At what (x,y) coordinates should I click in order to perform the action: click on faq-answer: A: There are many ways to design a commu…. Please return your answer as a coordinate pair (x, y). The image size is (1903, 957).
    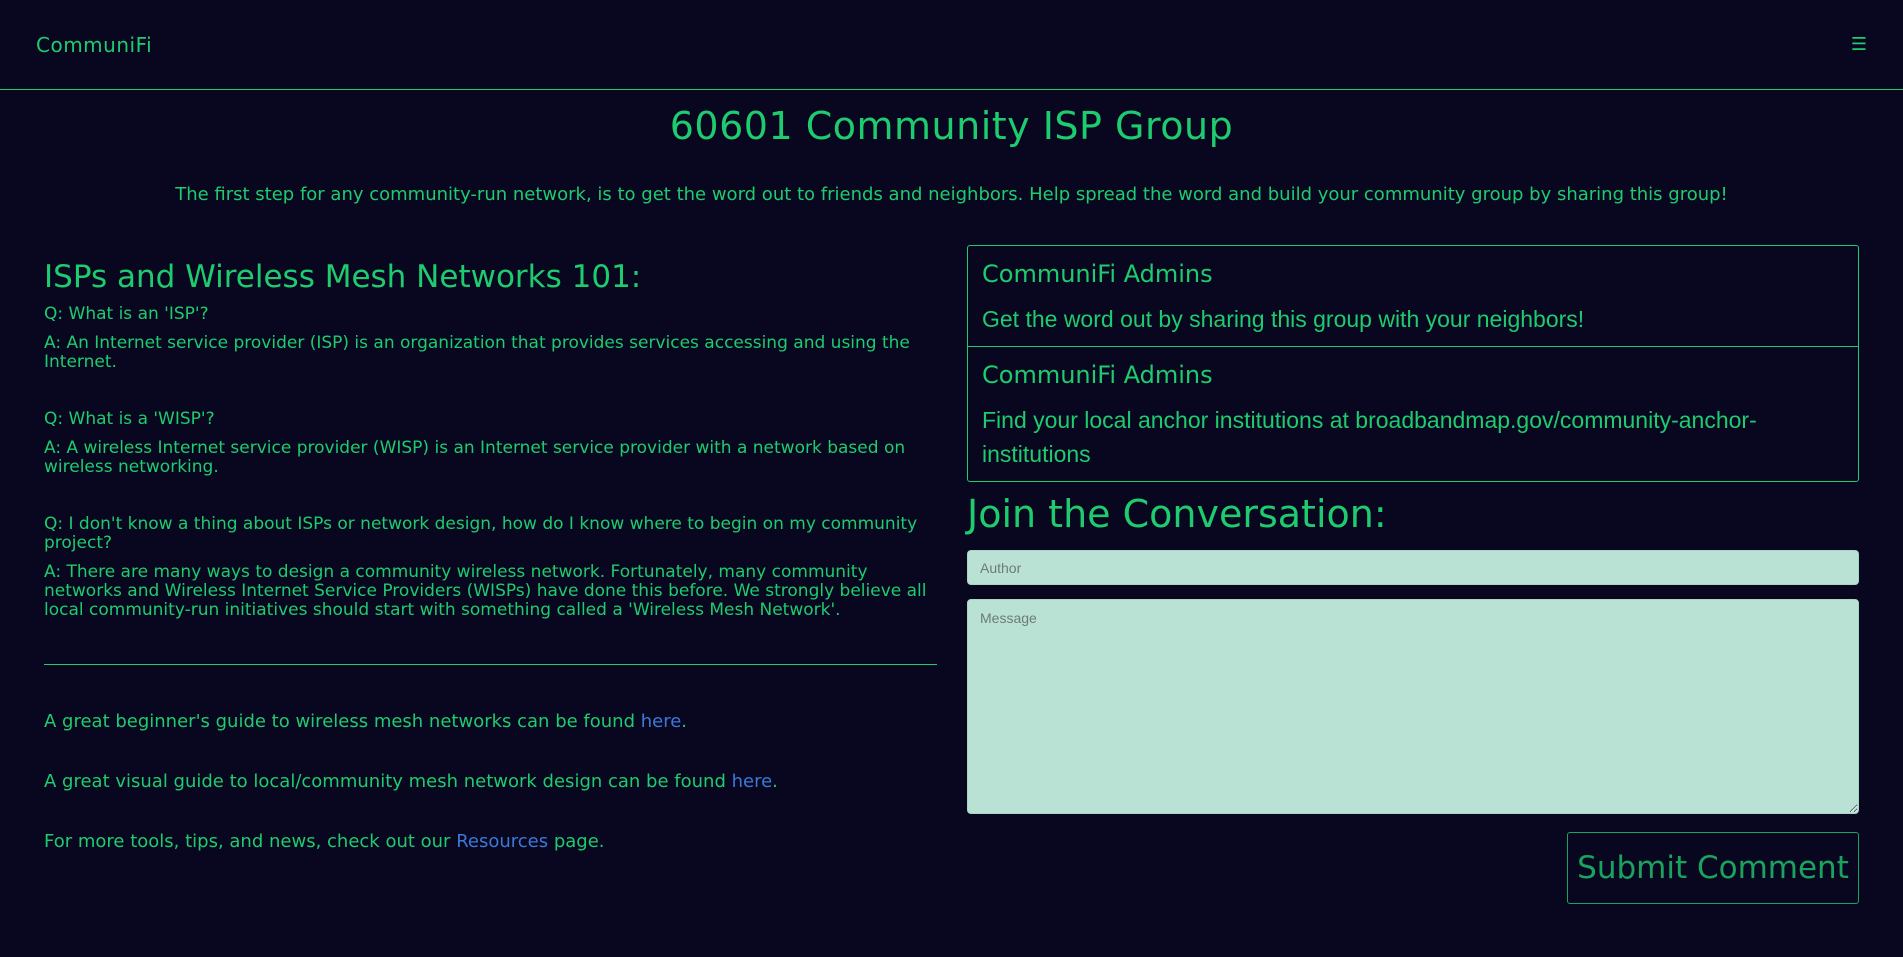
    Looking at the image, I should click on (485, 591).